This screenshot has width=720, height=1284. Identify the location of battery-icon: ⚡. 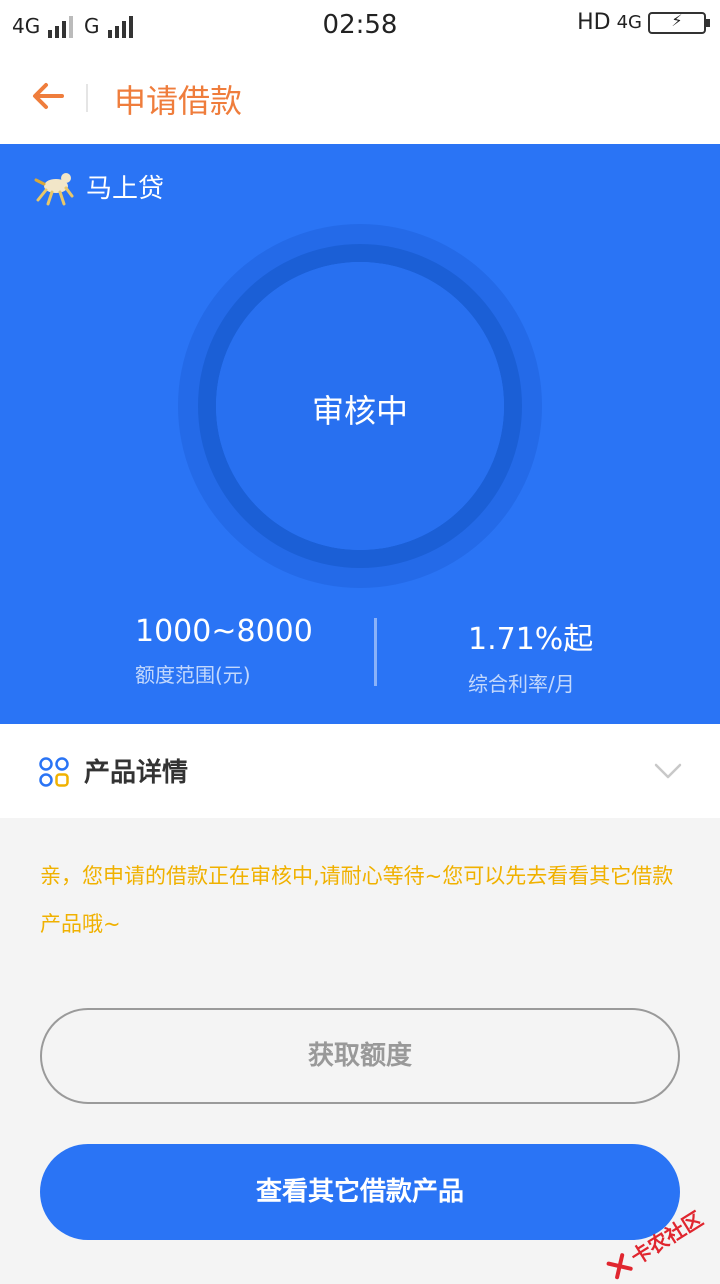
(679, 22).